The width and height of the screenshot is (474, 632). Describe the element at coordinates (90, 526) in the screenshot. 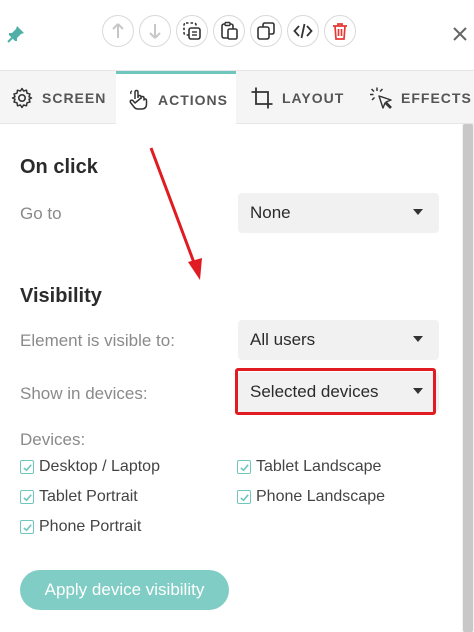

I see `device-label: Phone Portrait` at that location.